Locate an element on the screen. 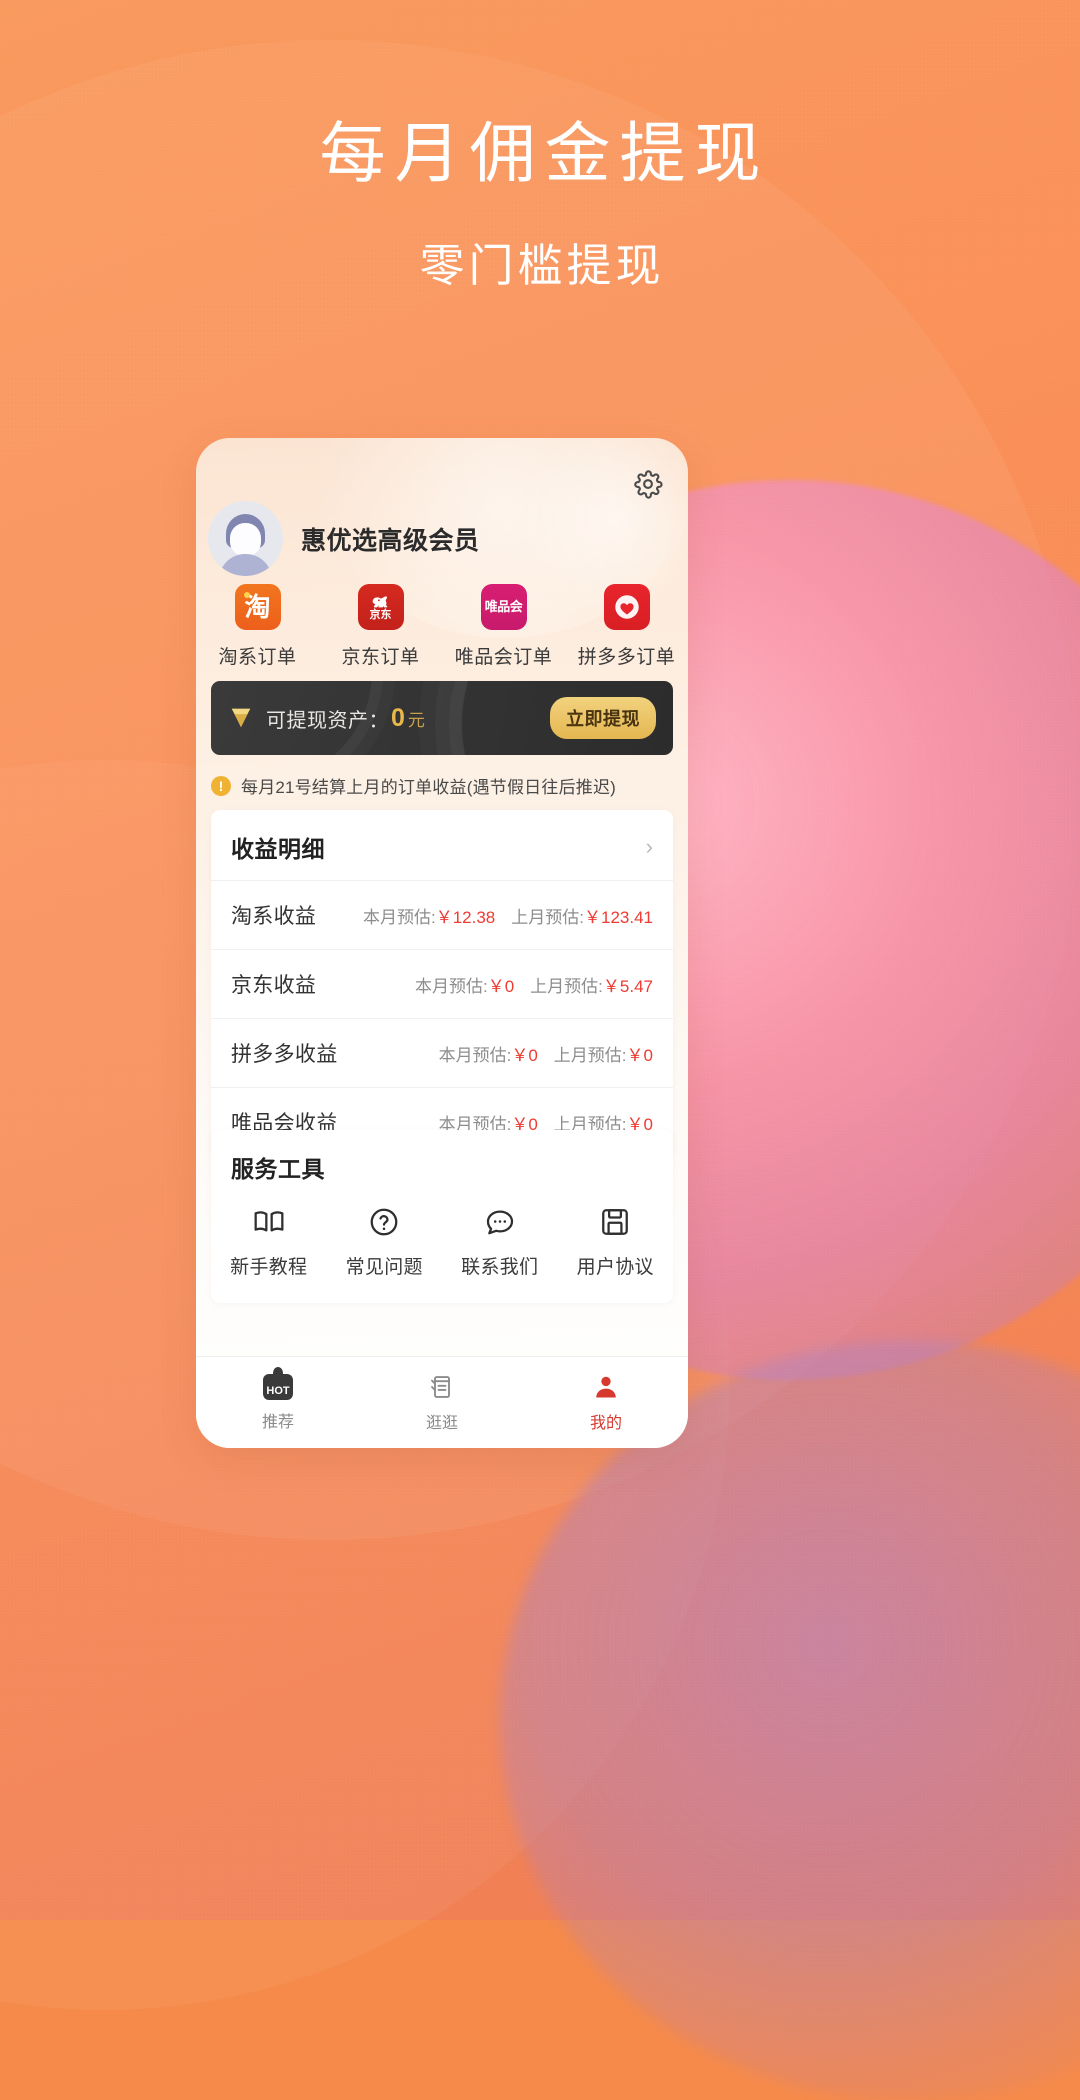  tab-label-browse: 逛逛 is located at coordinates (441, 1423).